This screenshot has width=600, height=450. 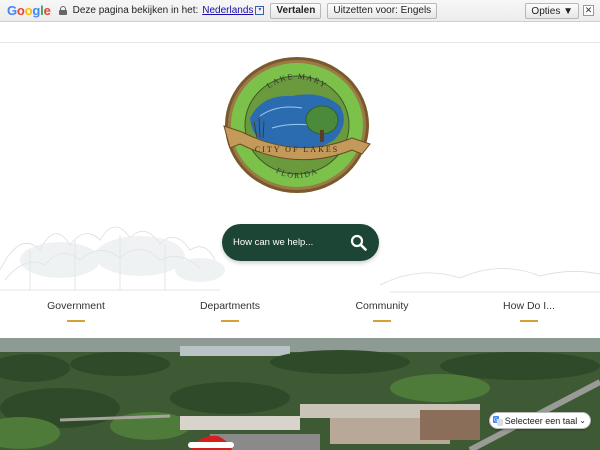 I want to click on seal-ribbon-text: CITY OF LAKES, so click(x=297, y=149).